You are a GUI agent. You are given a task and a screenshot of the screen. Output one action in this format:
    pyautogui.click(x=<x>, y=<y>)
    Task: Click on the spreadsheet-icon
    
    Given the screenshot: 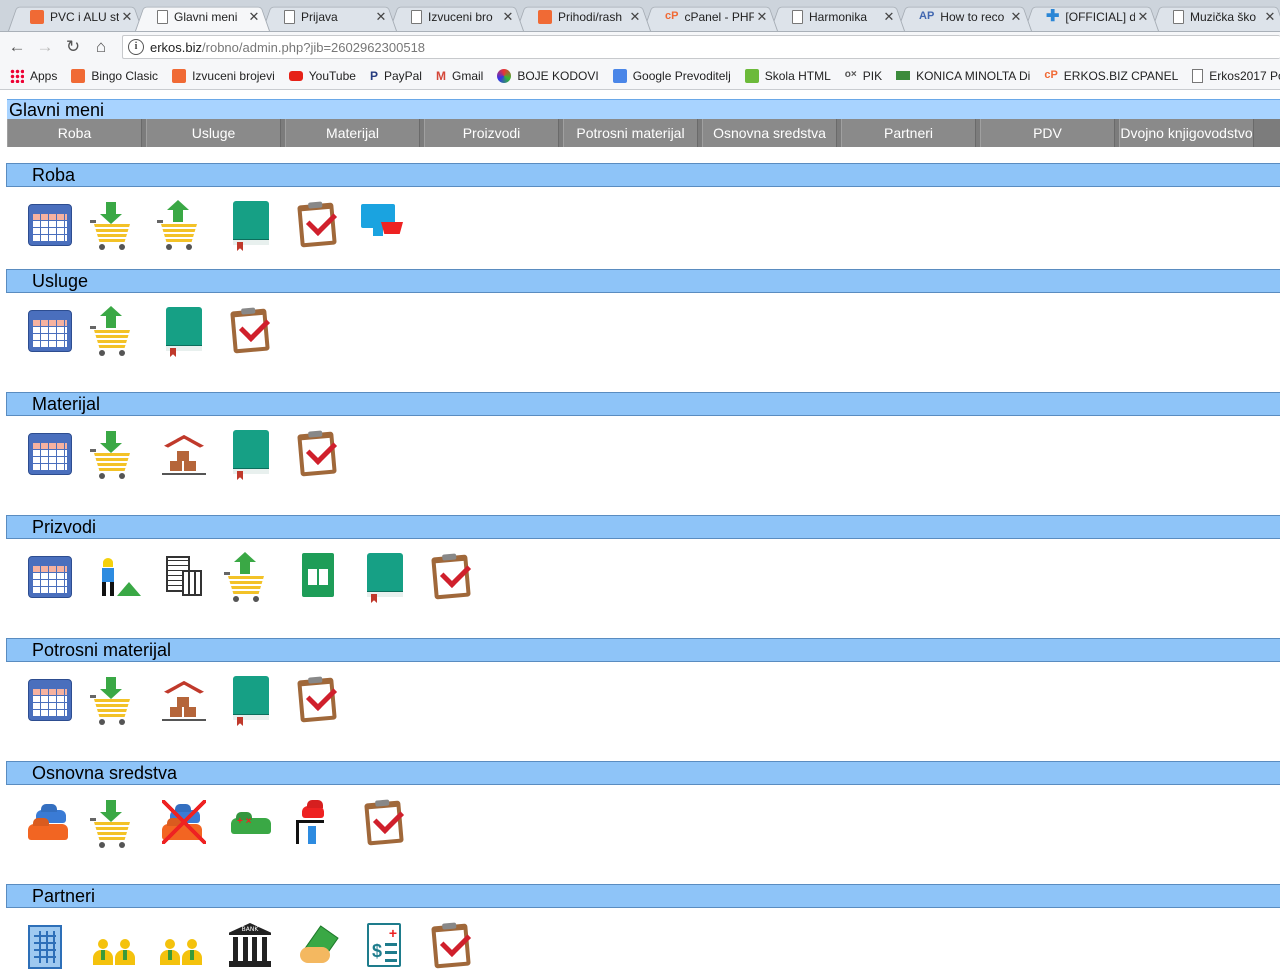 What is the action you would take?
    pyautogui.click(x=318, y=578)
    